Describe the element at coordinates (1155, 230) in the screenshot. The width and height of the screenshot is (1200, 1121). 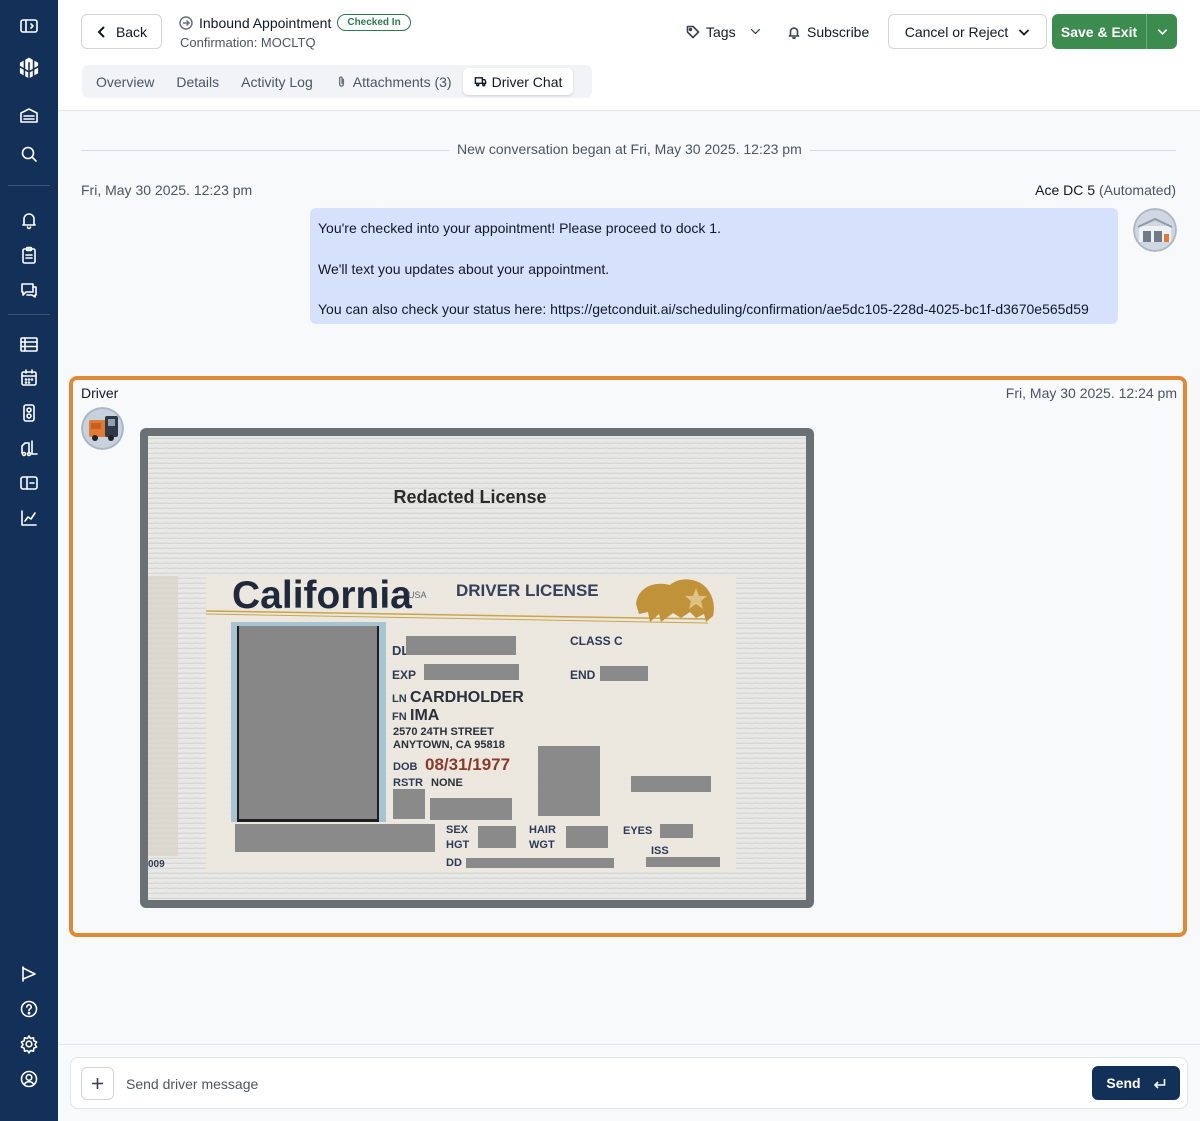
I see `facility-avatar` at that location.